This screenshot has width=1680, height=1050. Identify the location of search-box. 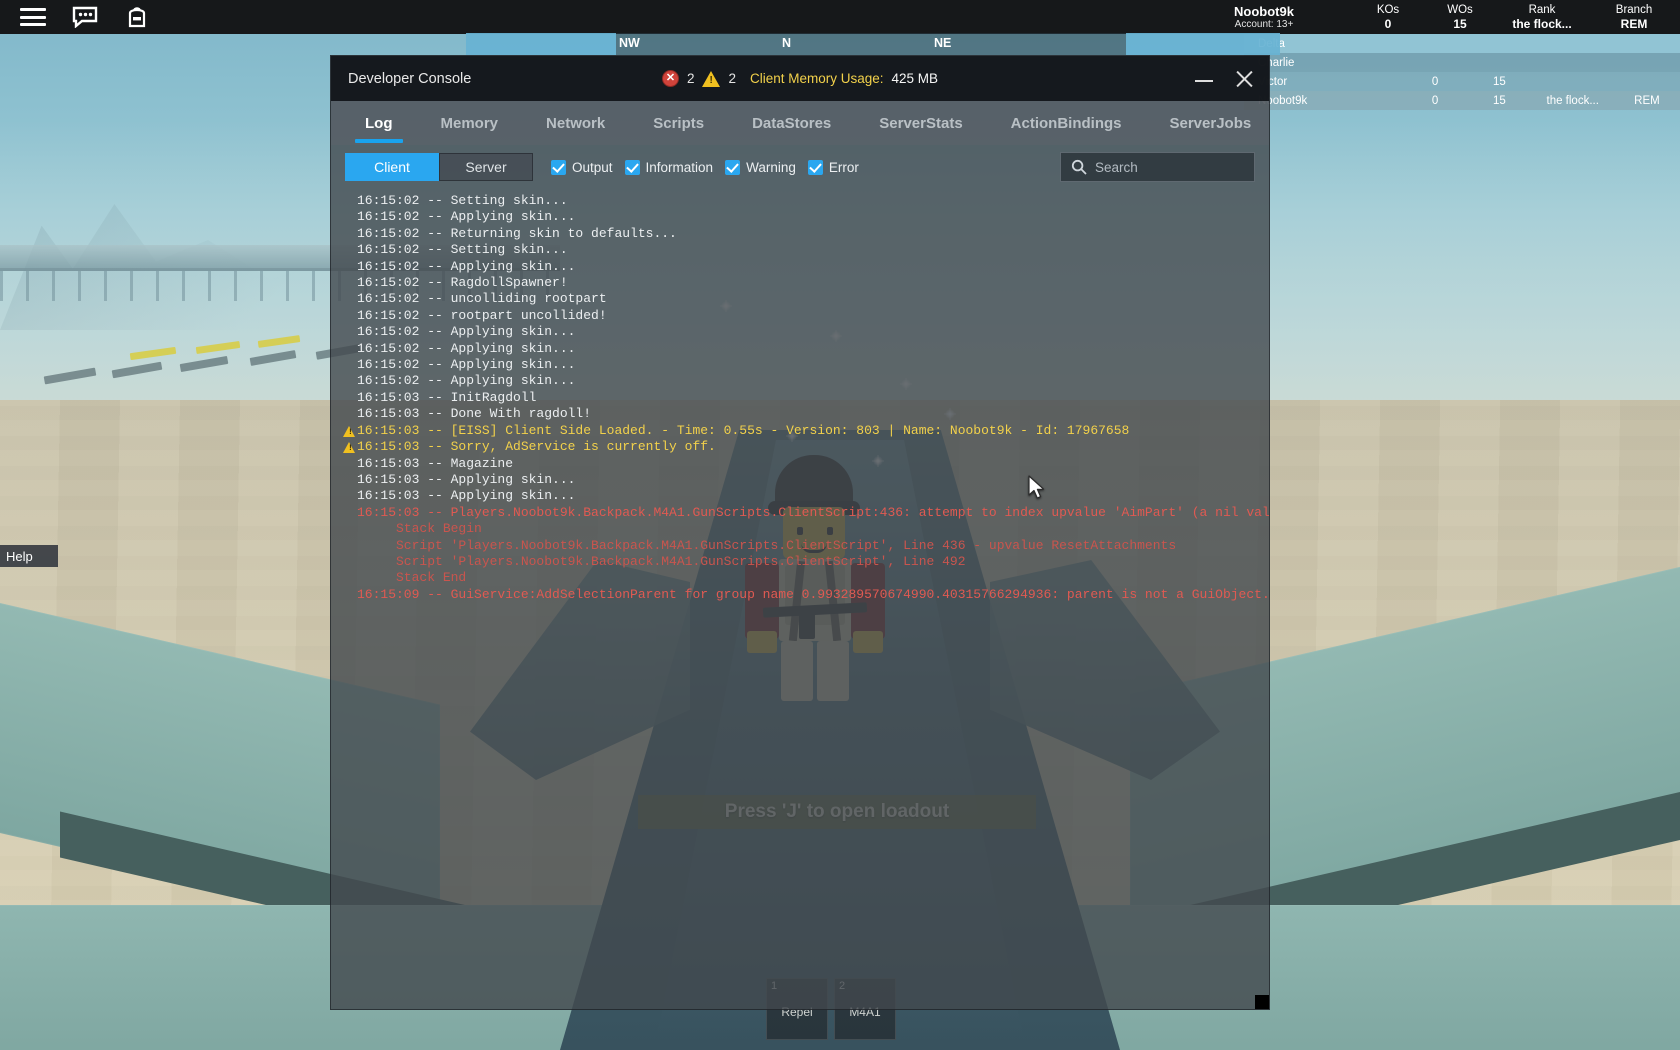
(1157, 167).